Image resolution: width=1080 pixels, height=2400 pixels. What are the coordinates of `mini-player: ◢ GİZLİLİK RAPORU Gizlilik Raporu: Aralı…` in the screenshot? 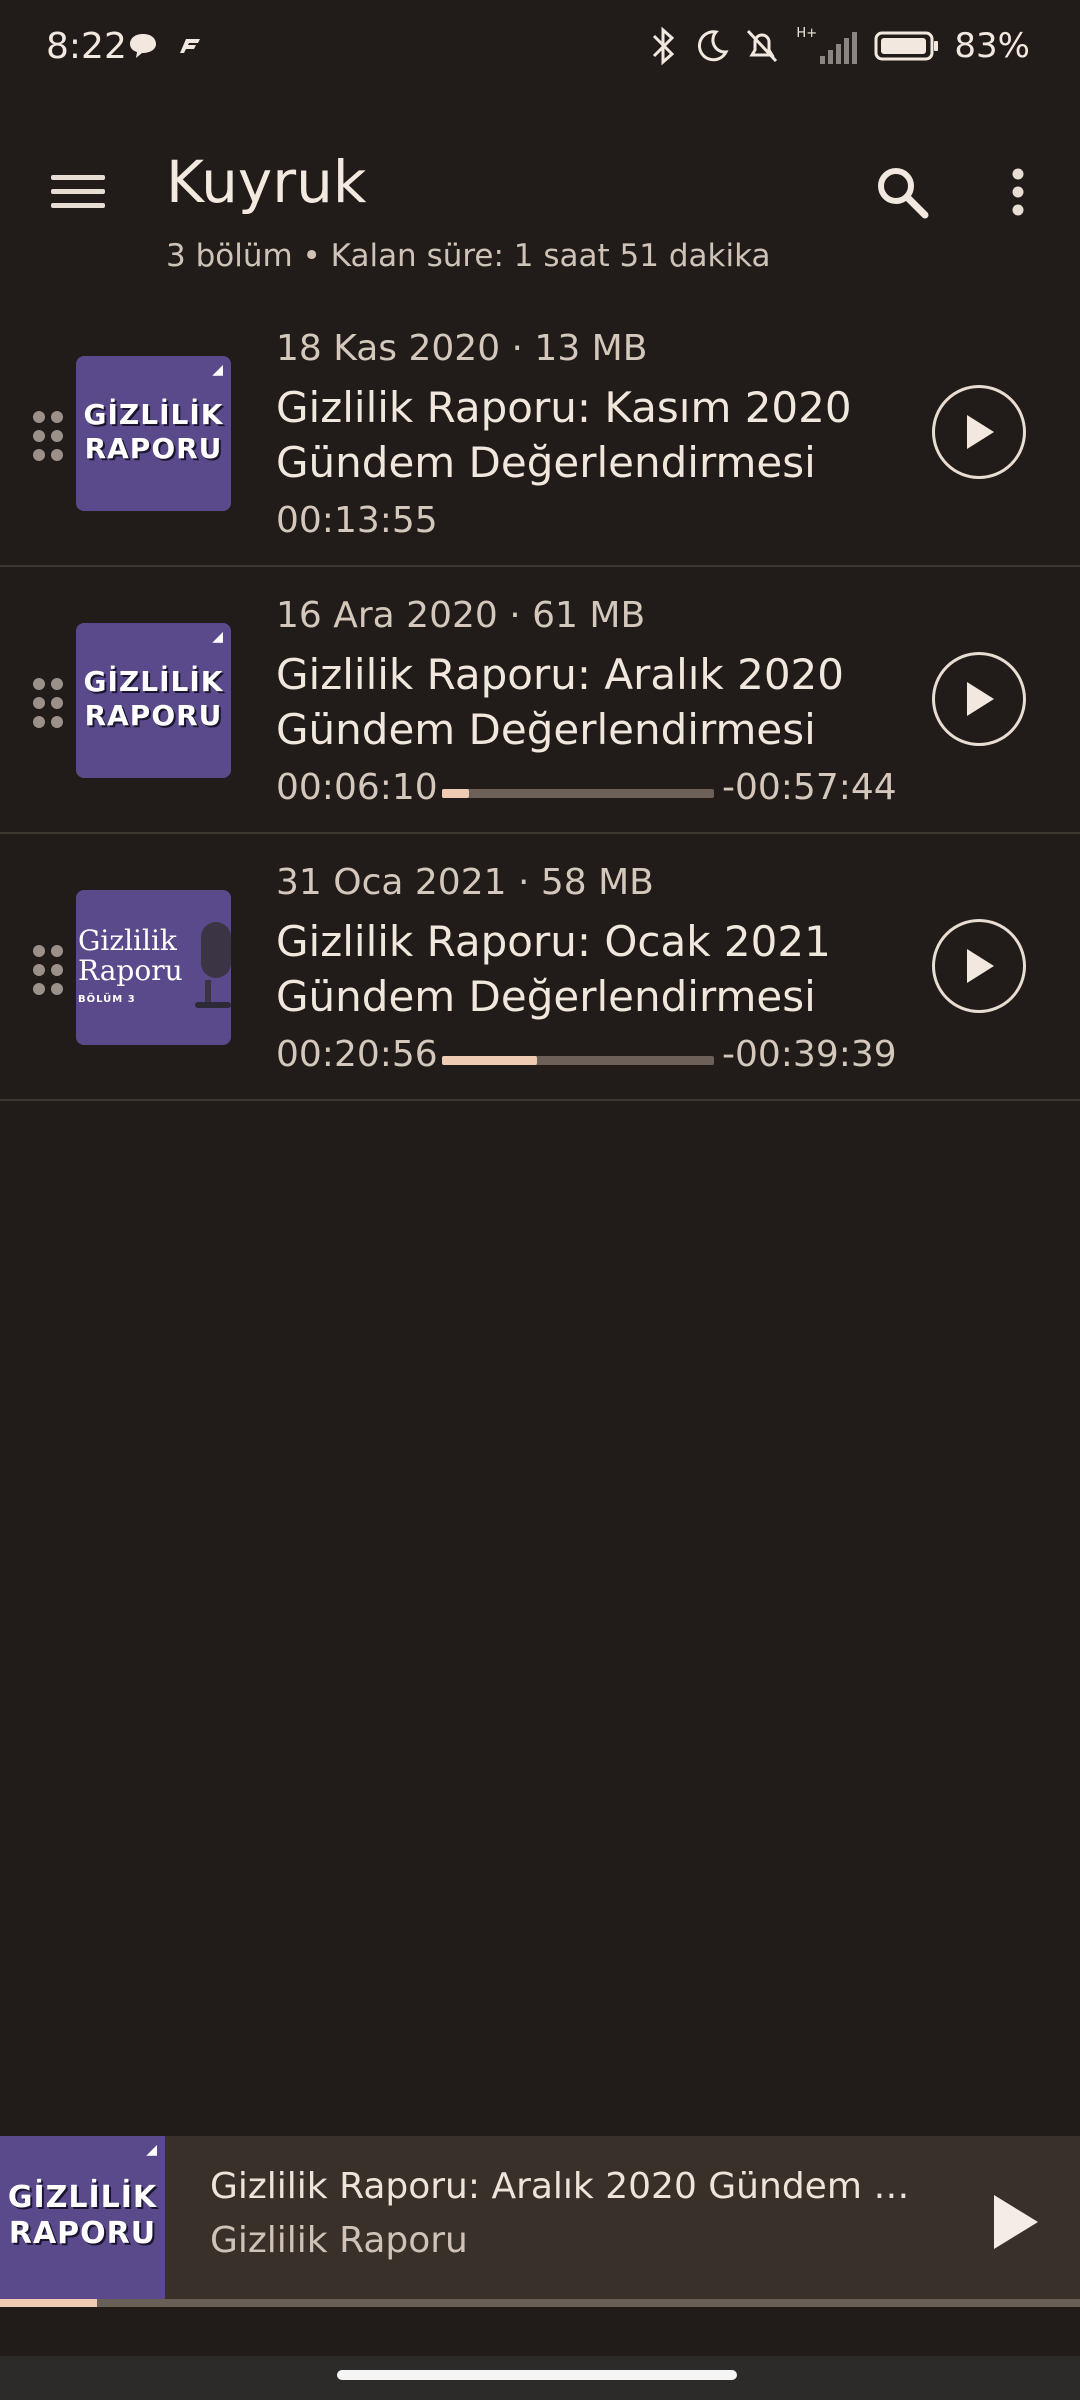 It's located at (540, 2221).